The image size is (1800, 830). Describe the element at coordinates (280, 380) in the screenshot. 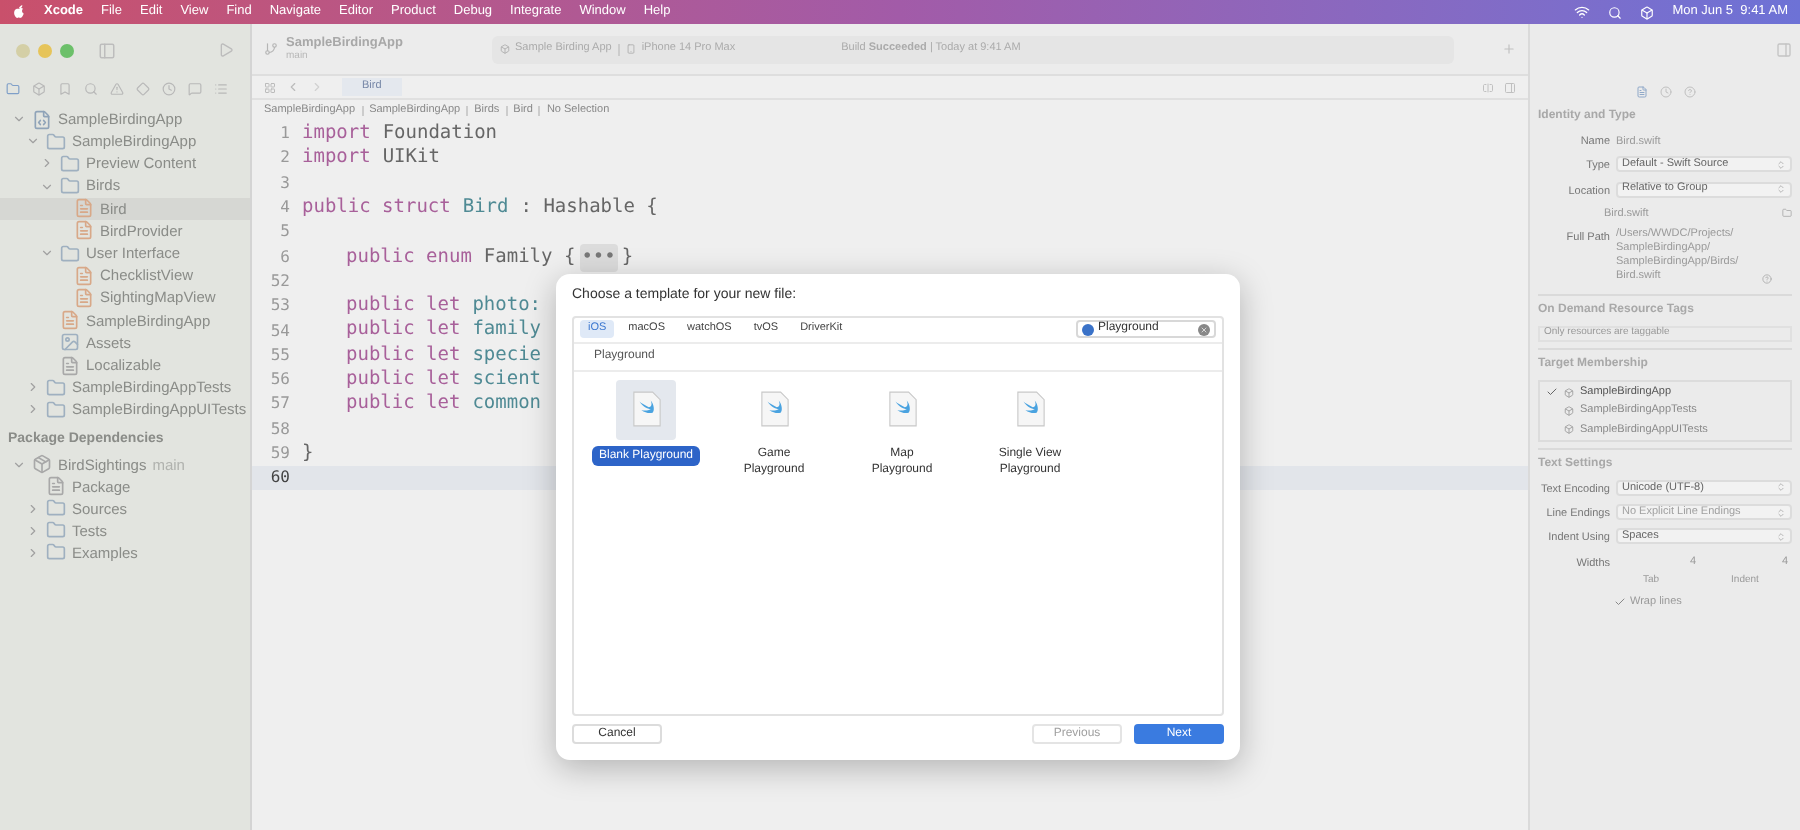

I see `line-number: 56` at that location.